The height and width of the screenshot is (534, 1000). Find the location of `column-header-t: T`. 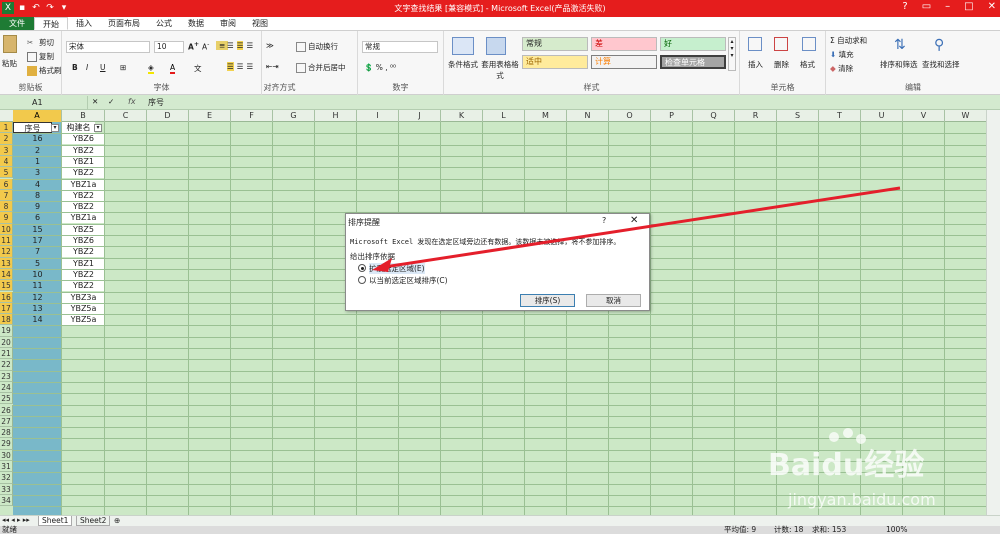

column-header-t: T is located at coordinates (840, 116).